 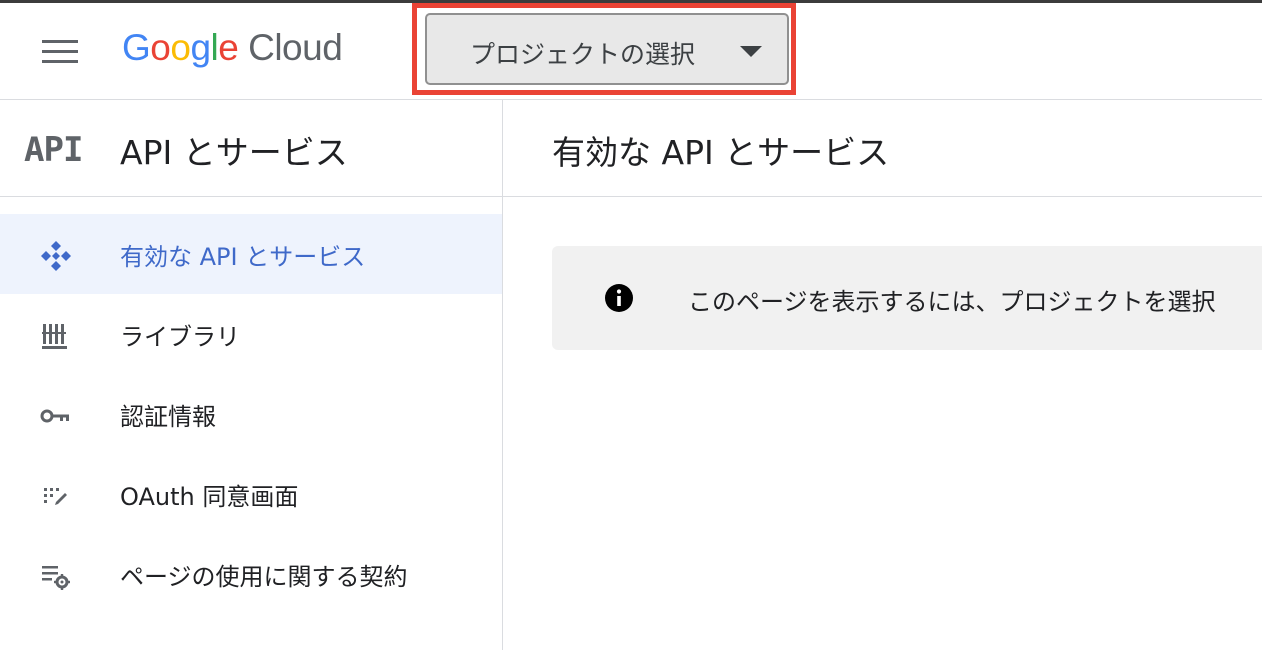 I want to click on sidebar-item-enabled-apis: 有効な API とサービス, so click(x=251, y=254).